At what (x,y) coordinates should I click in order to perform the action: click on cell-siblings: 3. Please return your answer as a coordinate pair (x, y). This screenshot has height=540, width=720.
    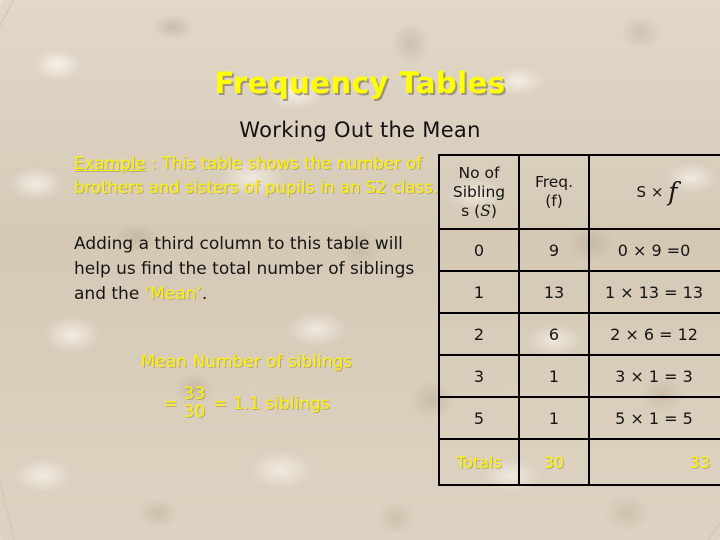
    Looking at the image, I should click on (479, 376).